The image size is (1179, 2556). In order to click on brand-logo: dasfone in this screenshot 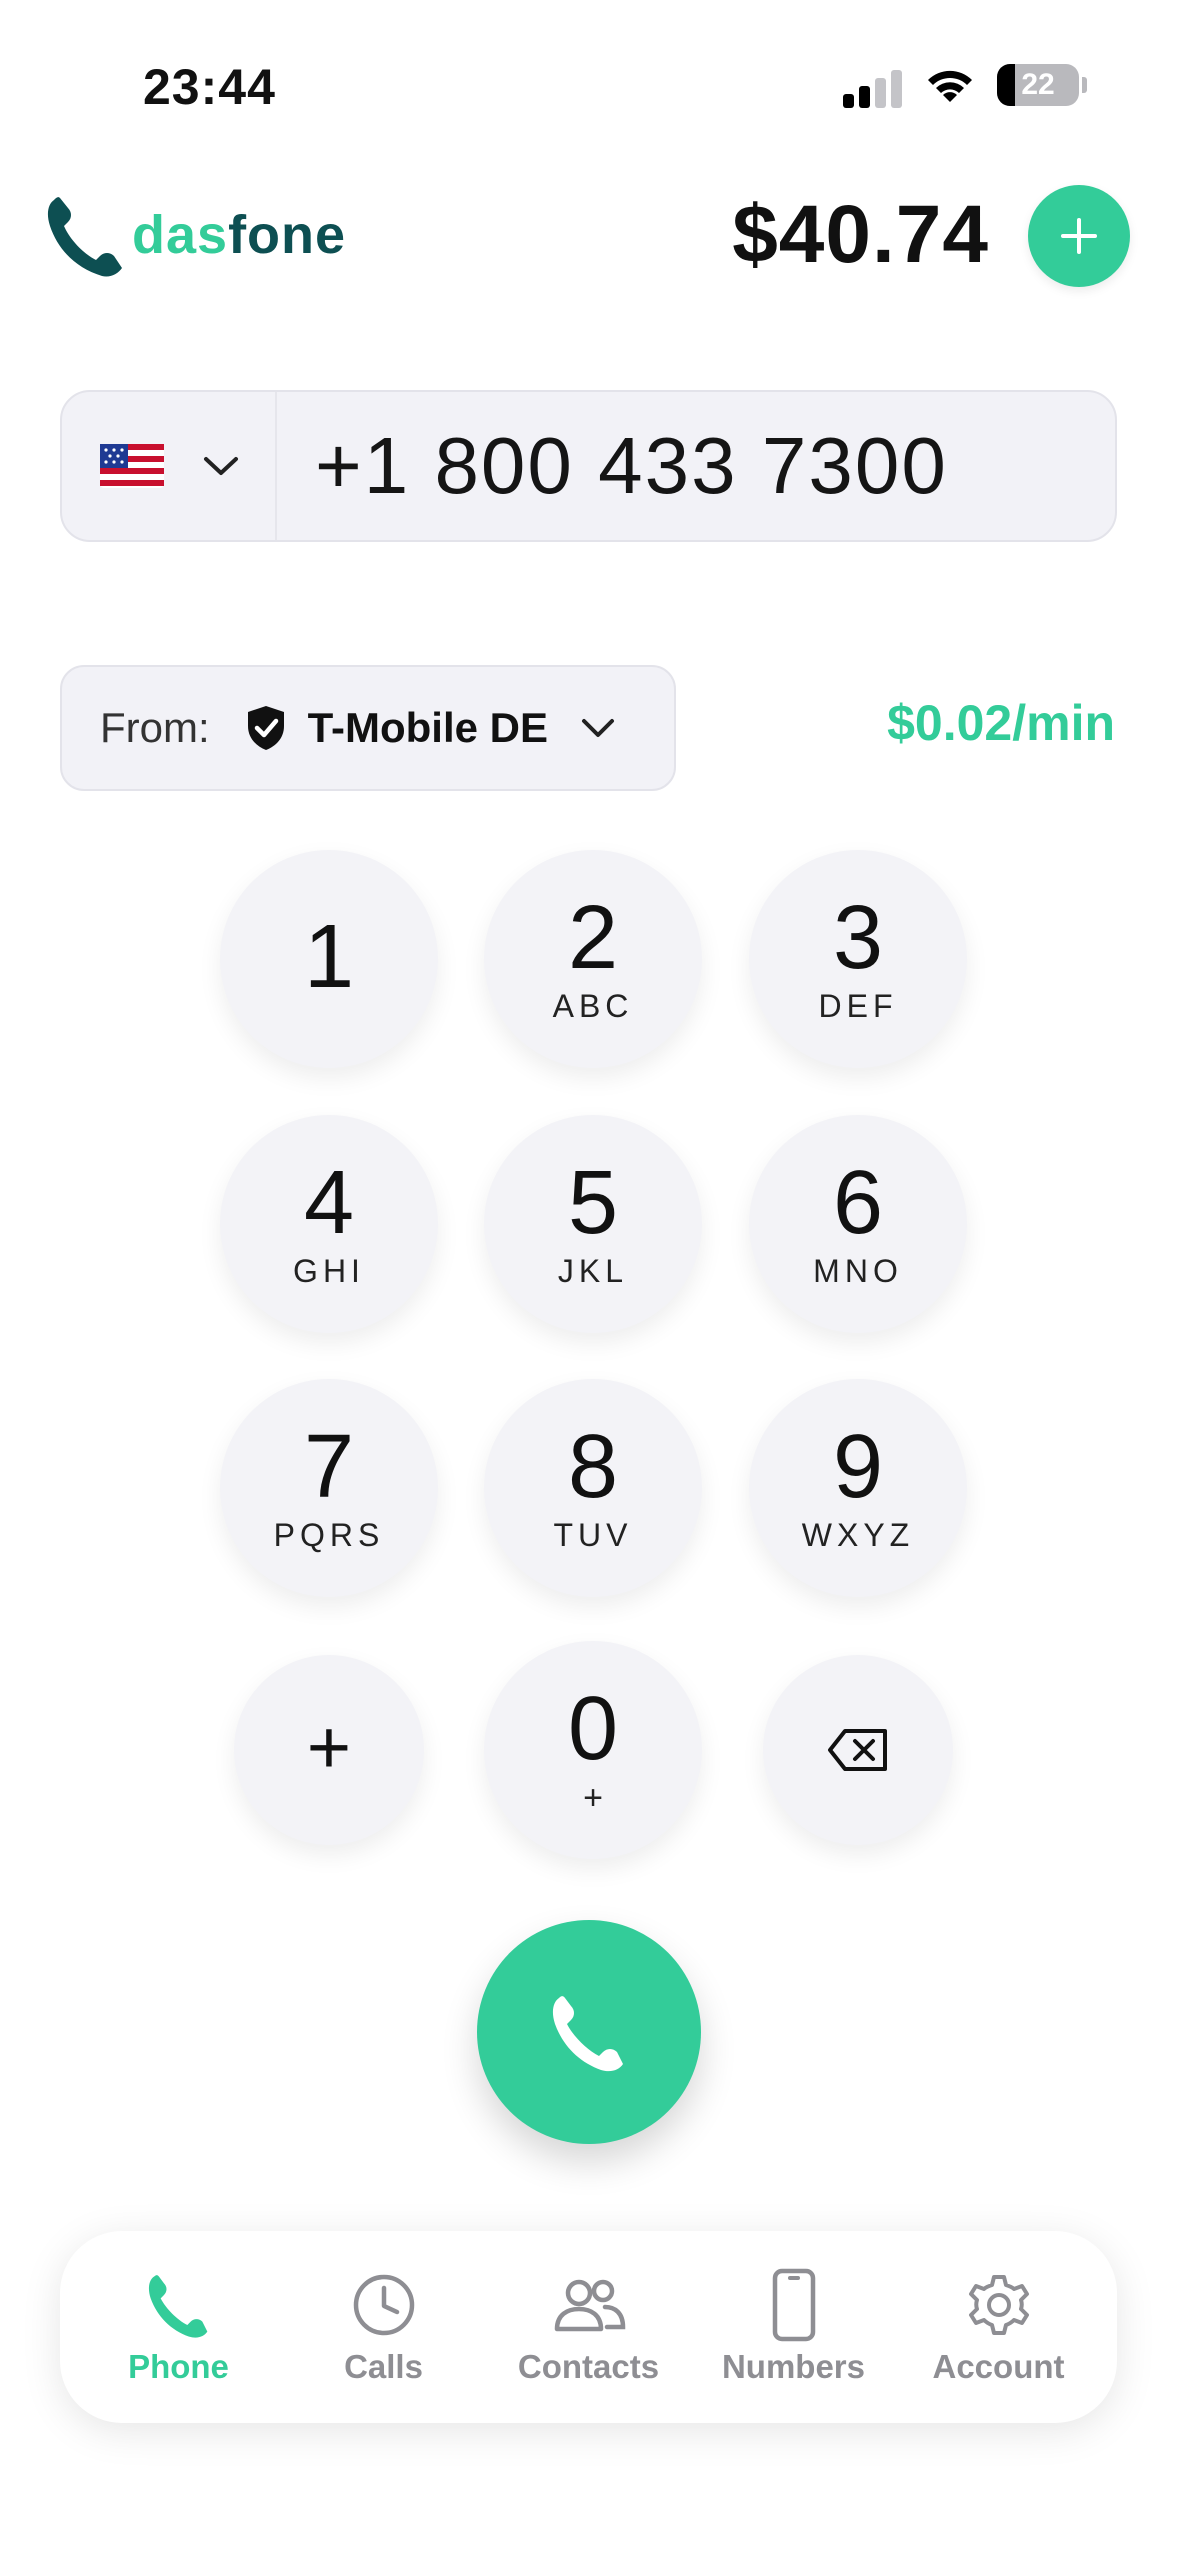, I will do `click(195, 235)`.